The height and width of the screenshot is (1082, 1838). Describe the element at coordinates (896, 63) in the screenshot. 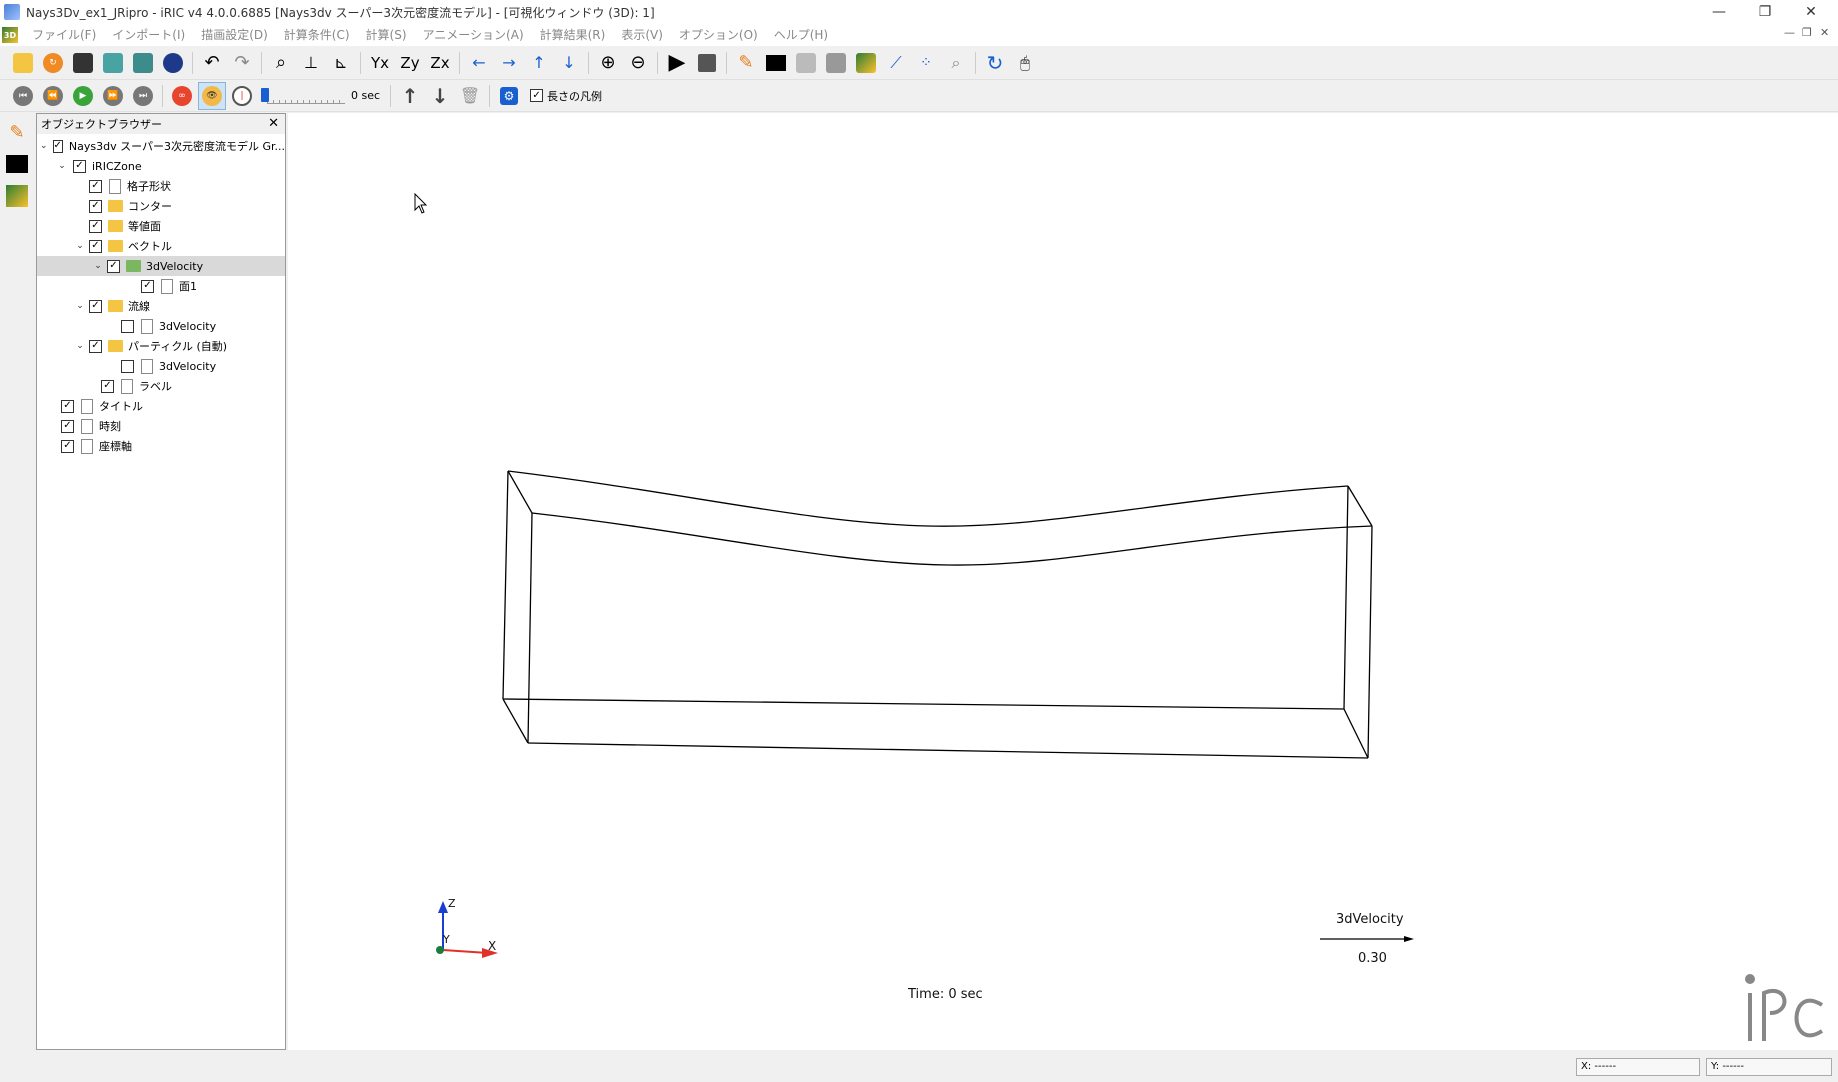

I see `graph-button: ⟋` at that location.